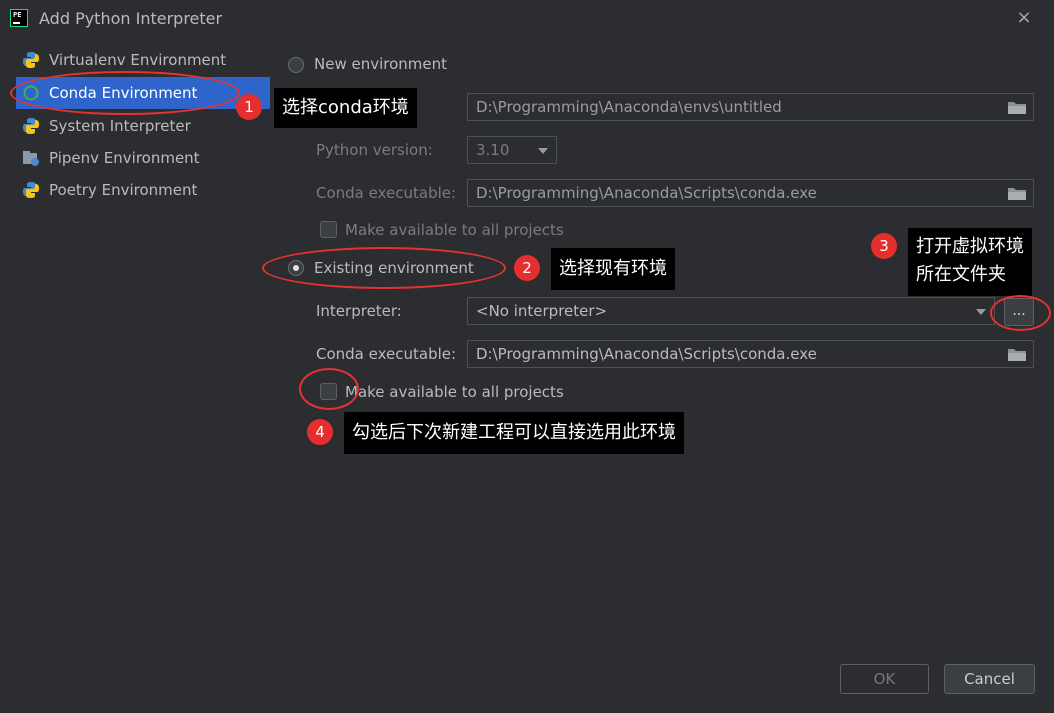  Describe the element at coordinates (296, 65) in the screenshot. I see `new-environment-radio` at that location.